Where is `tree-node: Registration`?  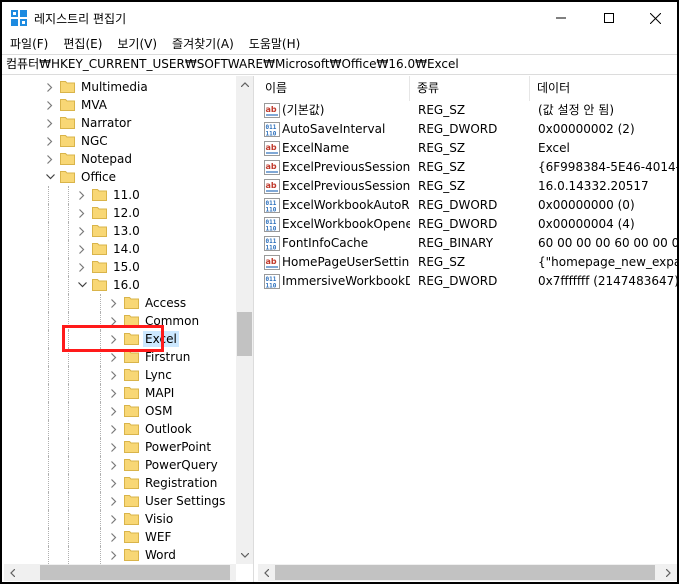 tree-node: Registration is located at coordinates (120, 483).